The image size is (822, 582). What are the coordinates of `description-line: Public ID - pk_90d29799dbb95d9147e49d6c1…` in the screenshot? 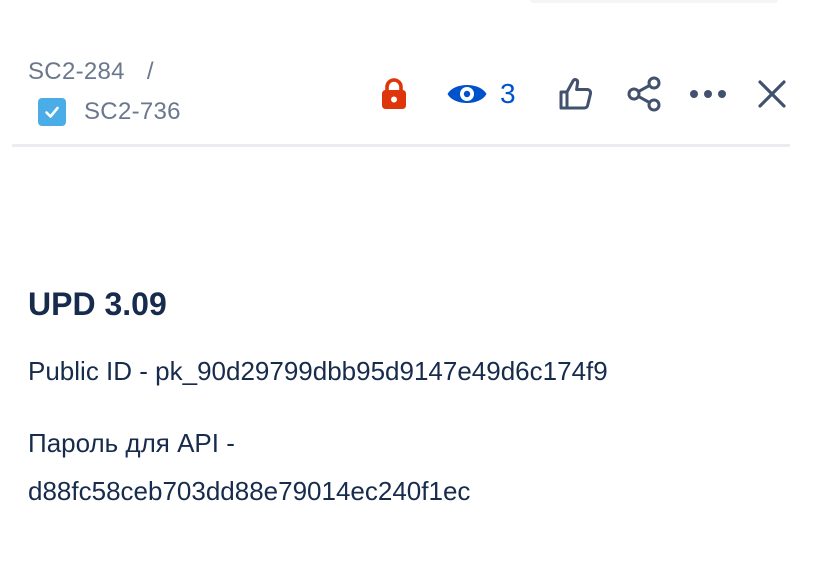 It's located at (318, 371).